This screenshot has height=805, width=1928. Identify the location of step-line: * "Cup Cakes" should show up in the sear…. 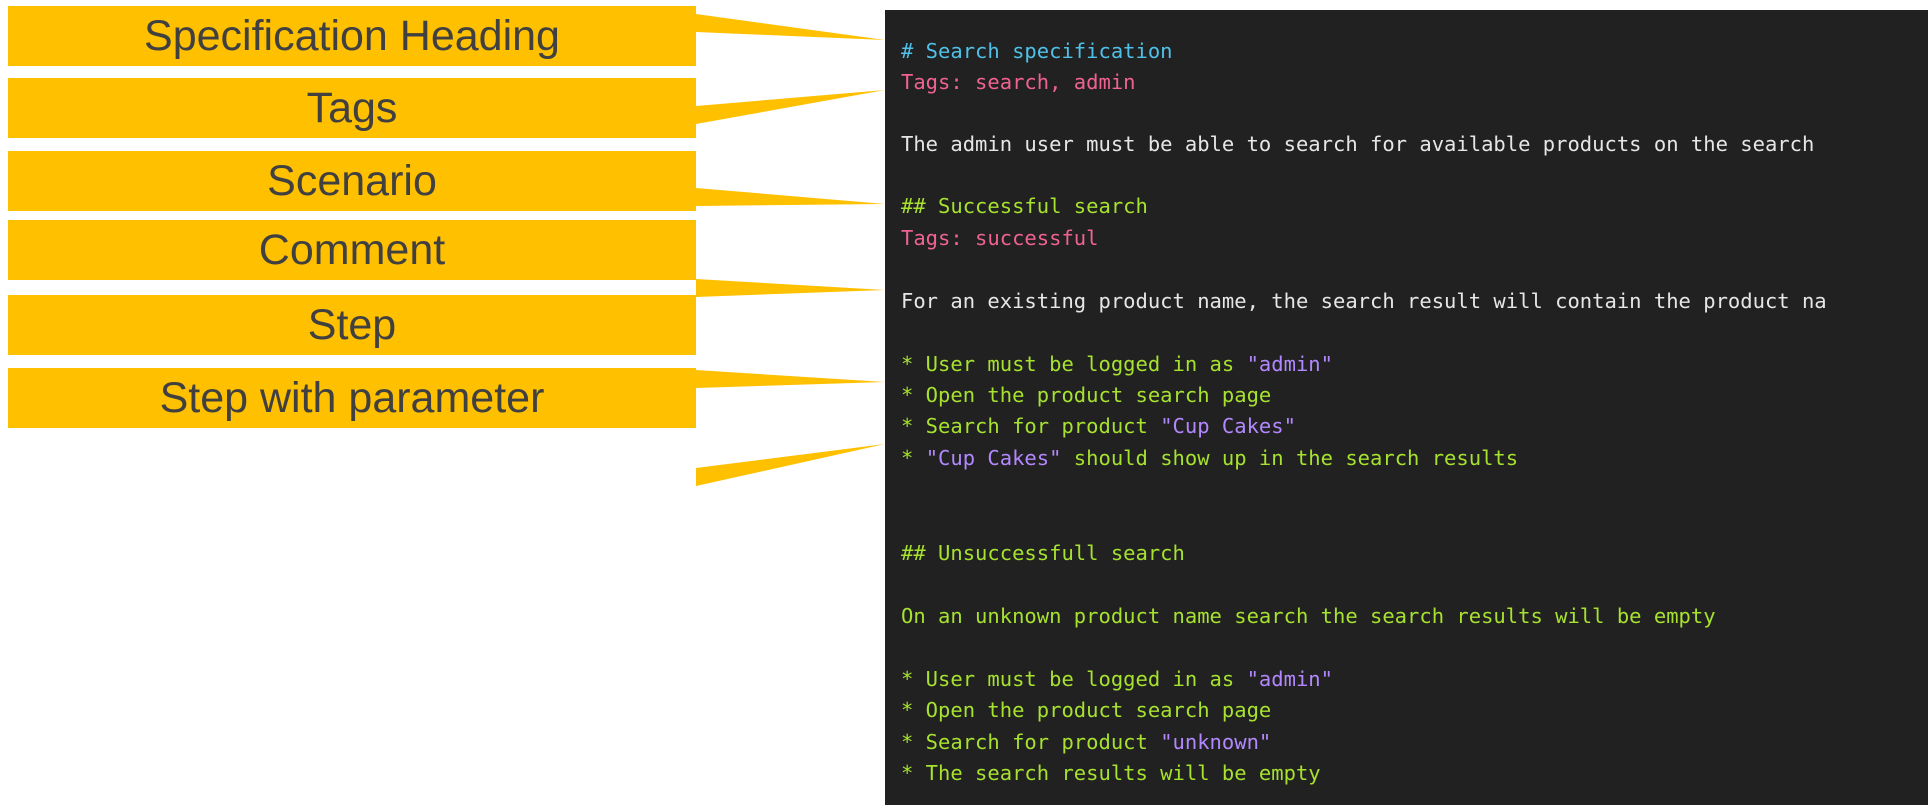
(1209, 458).